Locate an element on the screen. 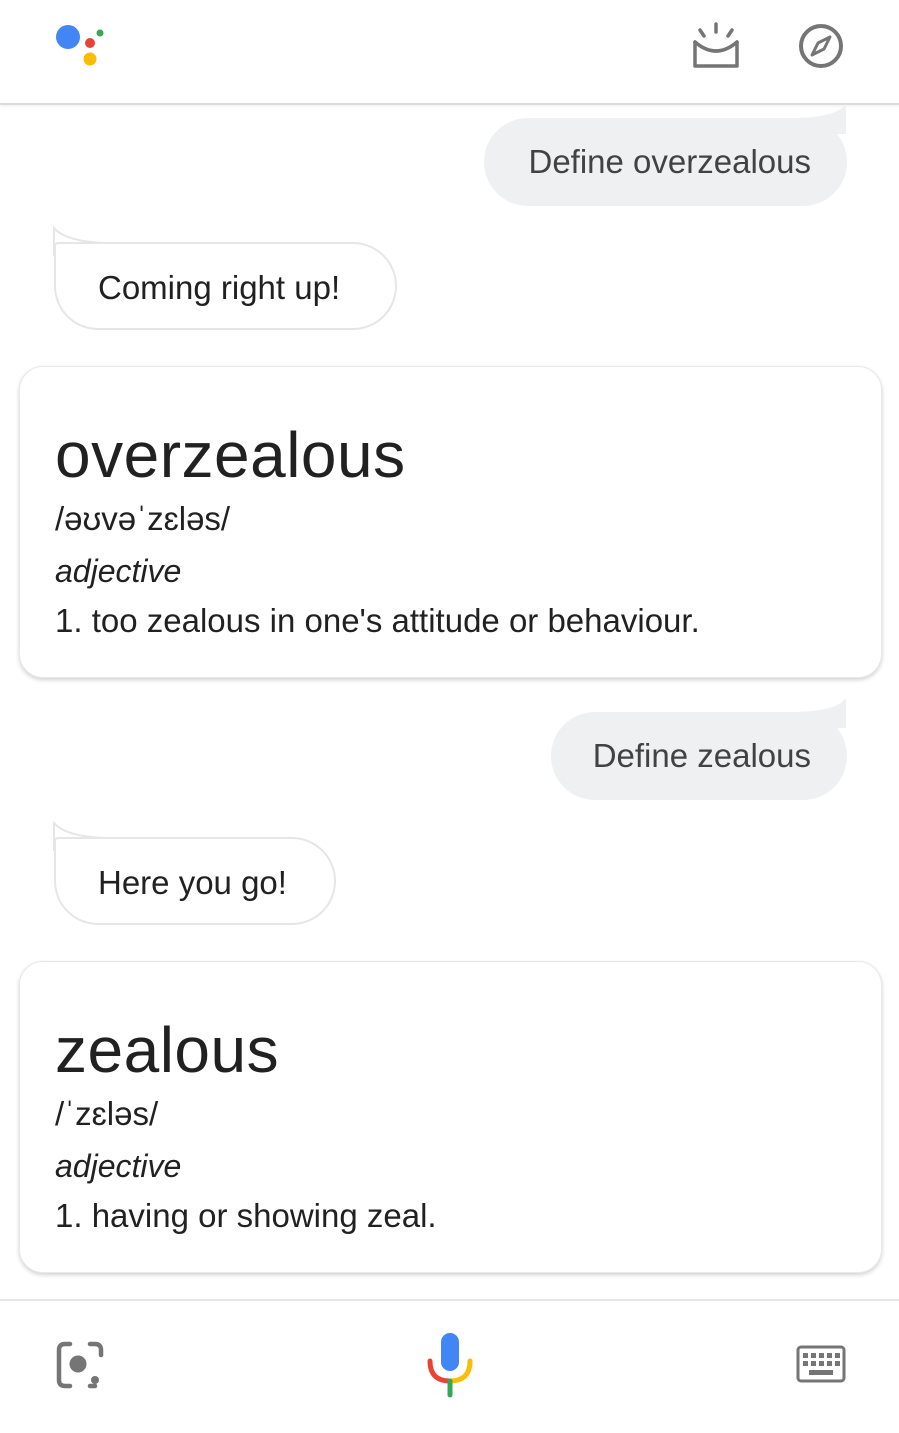  snapshot-icon is located at coordinates (716, 46).